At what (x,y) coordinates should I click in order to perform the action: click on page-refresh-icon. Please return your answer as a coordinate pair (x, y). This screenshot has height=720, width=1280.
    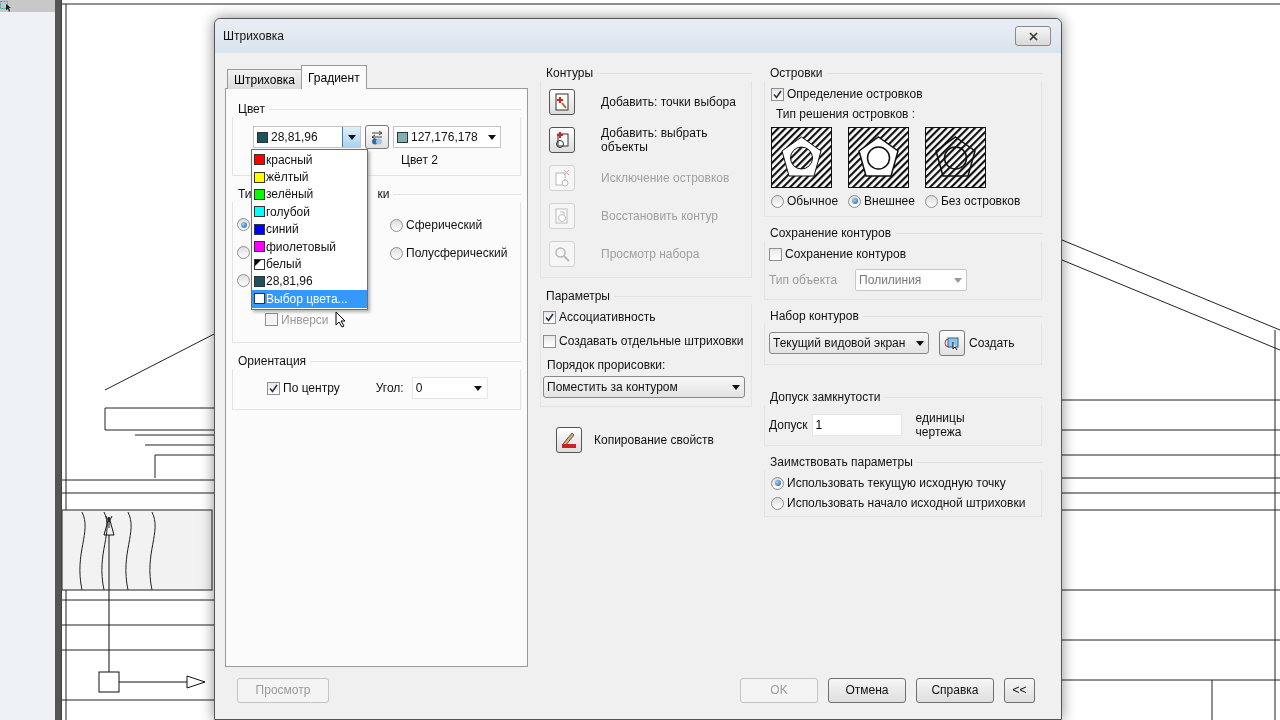
    Looking at the image, I should click on (562, 216).